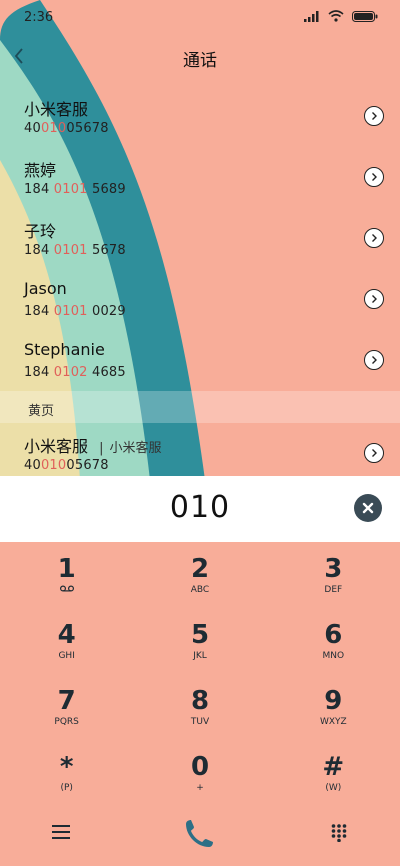 This screenshot has width=400, height=866. What do you see at coordinates (365, 16) in the screenshot?
I see `battery-icon` at bounding box center [365, 16].